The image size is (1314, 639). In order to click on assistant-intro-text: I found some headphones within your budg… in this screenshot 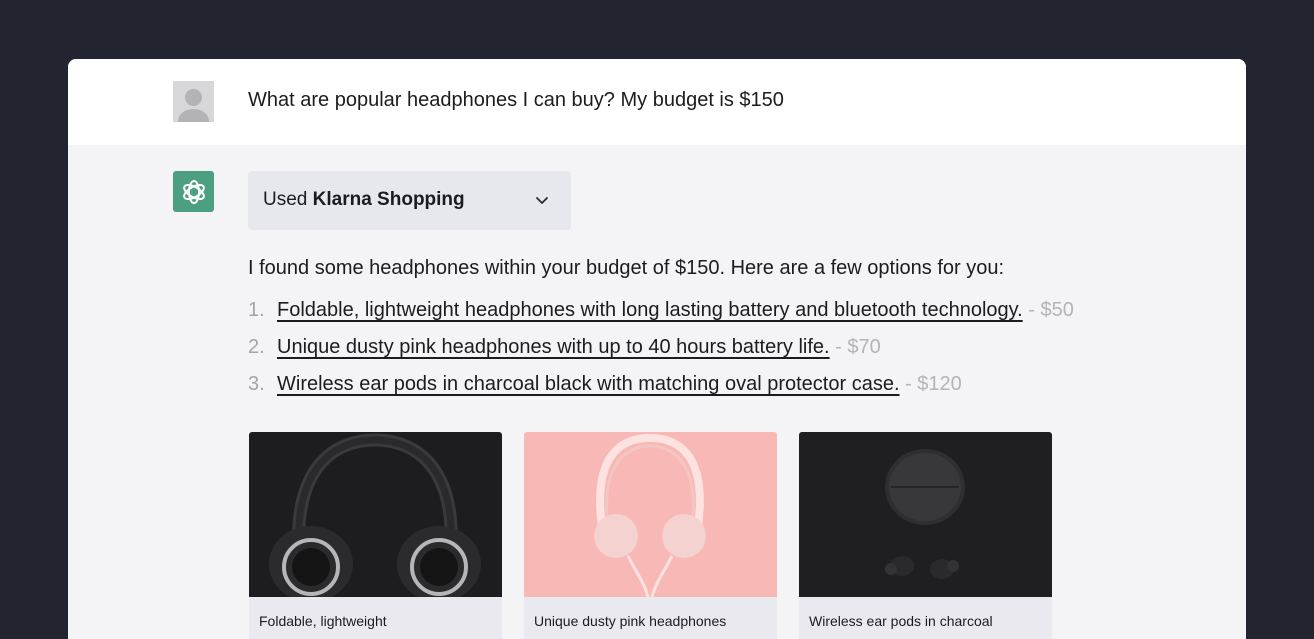, I will do `click(626, 268)`.